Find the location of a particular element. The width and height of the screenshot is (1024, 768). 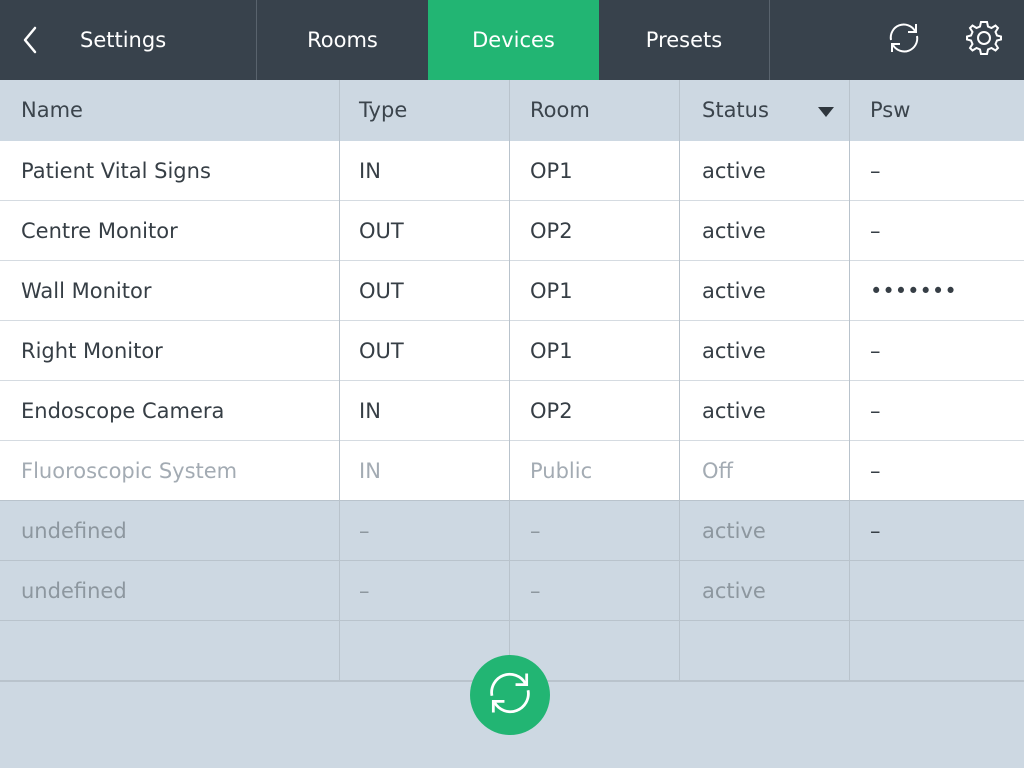

table-row: Wall Monitor OUT OP1 active ••••••• is located at coordinates (512, 291).